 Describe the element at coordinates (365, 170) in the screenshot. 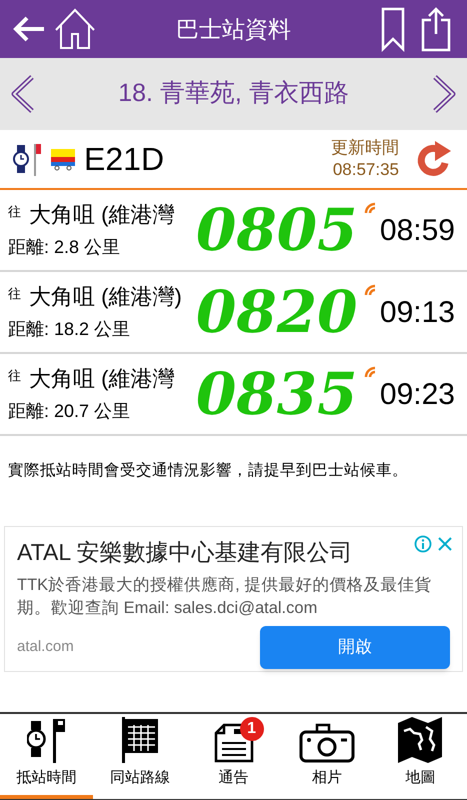

I see `updated-time: 08:57:35` at that location.